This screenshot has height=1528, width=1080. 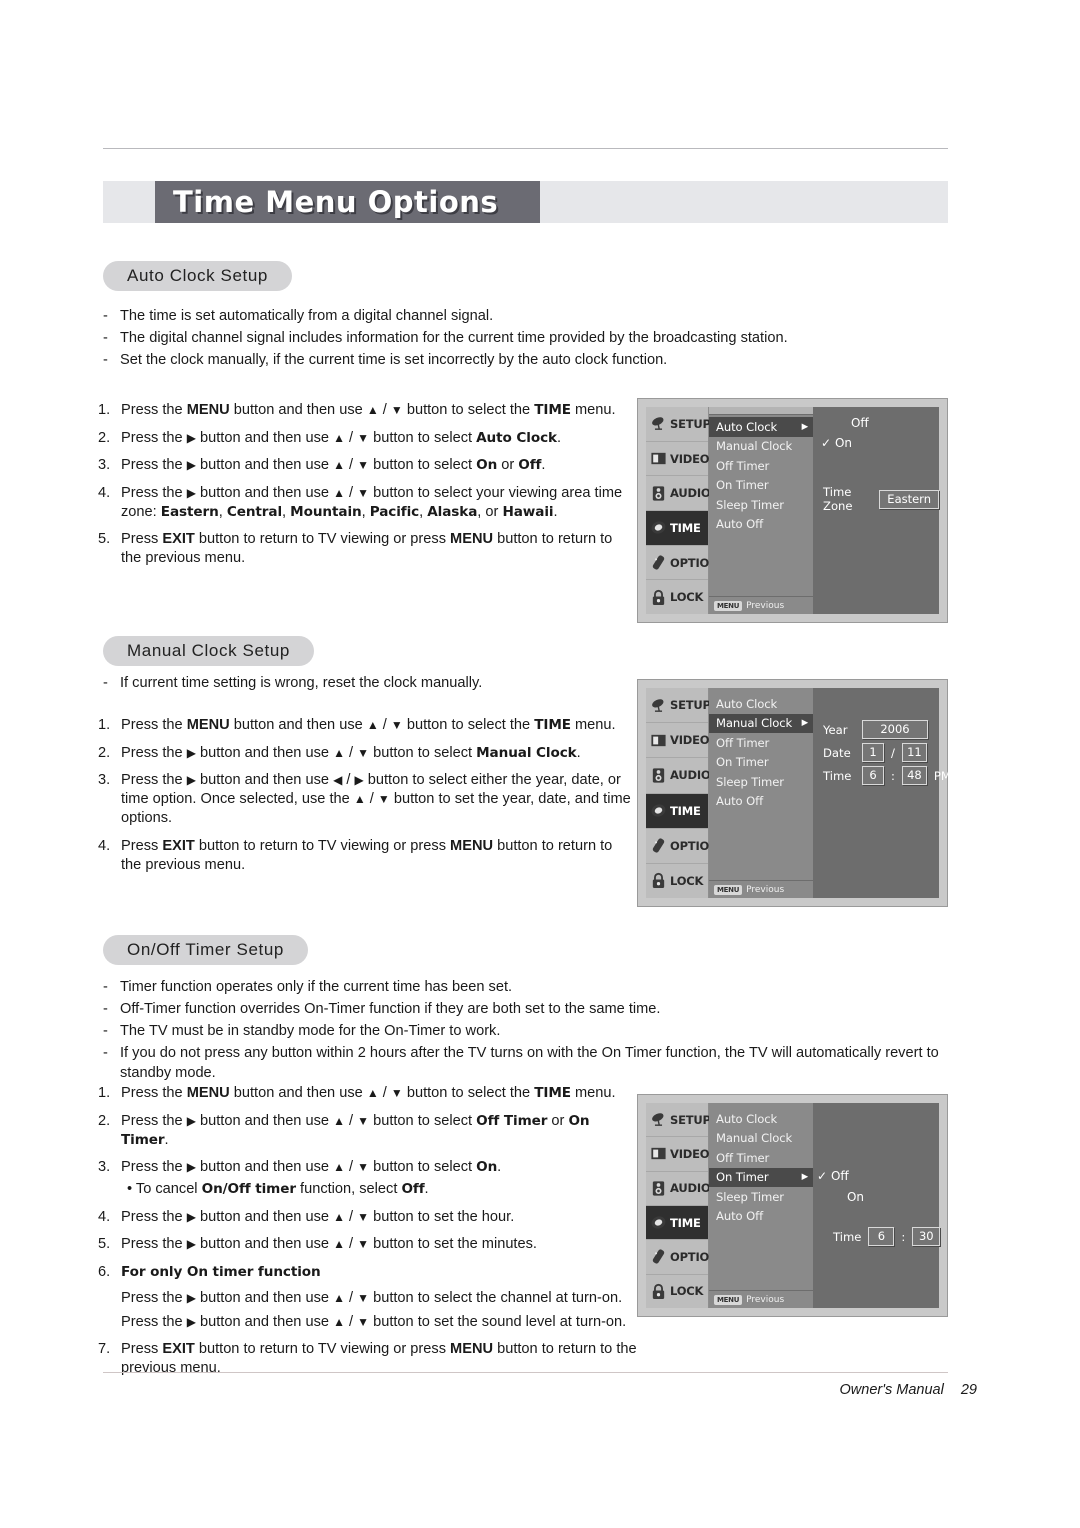 What do you see at coordinates (728, 605) in the screenshot?
I see `menu-chip: MENU` at bounding box center [728, 605].